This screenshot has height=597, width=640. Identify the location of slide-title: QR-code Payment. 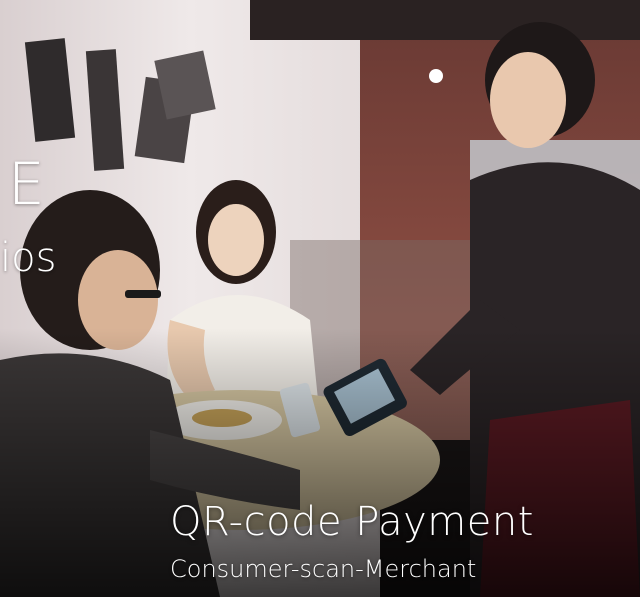
(352, 522).